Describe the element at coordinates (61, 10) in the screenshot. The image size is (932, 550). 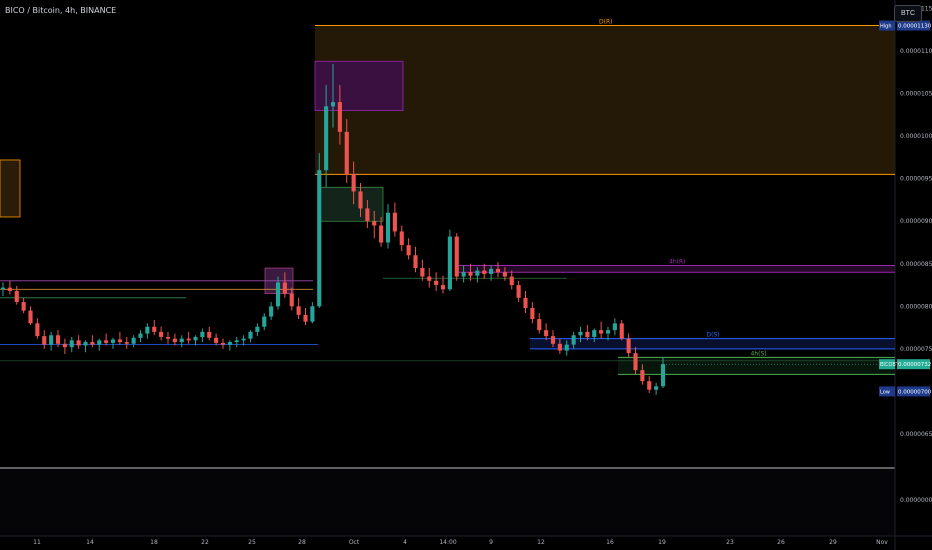
I see `chart-title: BICO / Bitcoin, 4h, BINANCE` at that location.